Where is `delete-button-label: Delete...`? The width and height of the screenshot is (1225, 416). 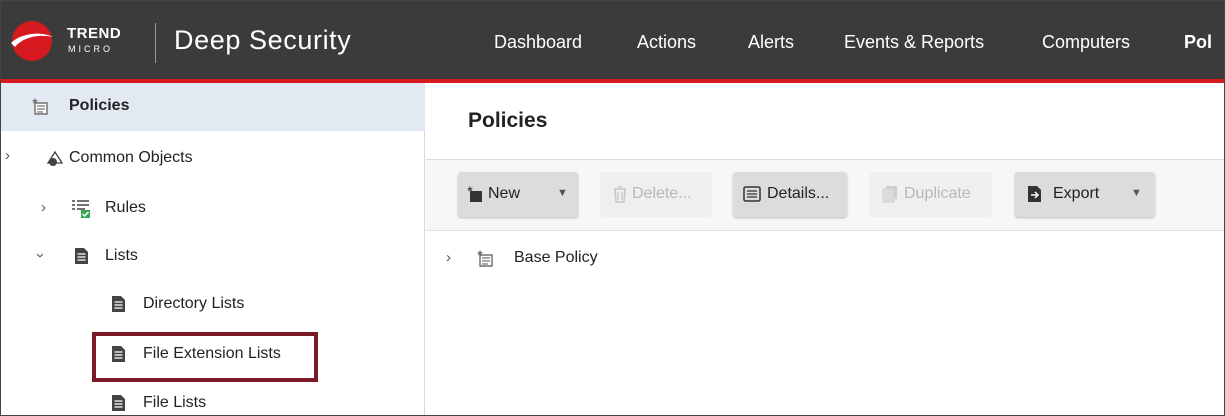 delete-button-label: Delete... is located at coordinates (662, 193).